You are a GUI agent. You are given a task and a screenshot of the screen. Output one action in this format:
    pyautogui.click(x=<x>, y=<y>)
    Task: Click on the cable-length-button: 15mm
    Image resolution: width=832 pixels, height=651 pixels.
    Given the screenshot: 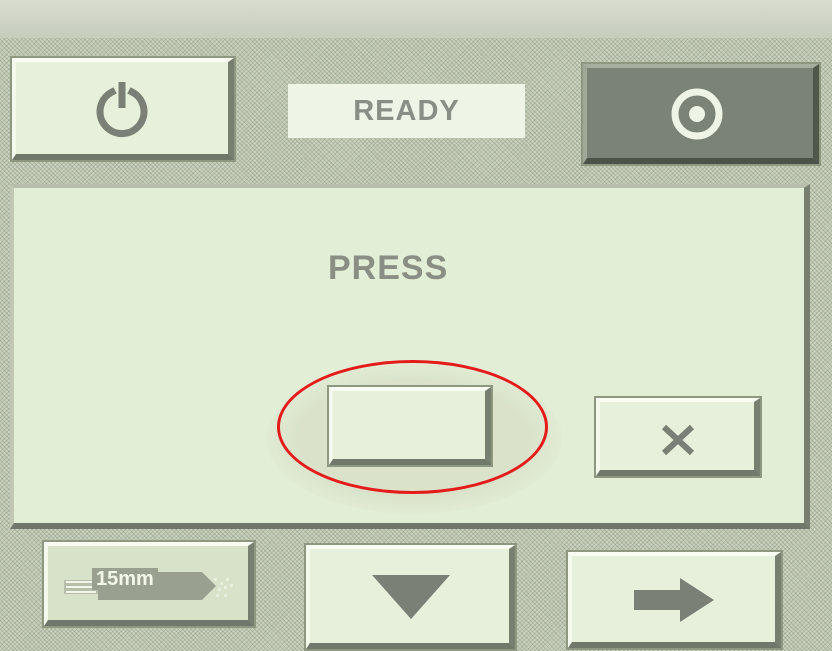 What is the action you would take?
    pyautogui.click(x=149, y=584)
    